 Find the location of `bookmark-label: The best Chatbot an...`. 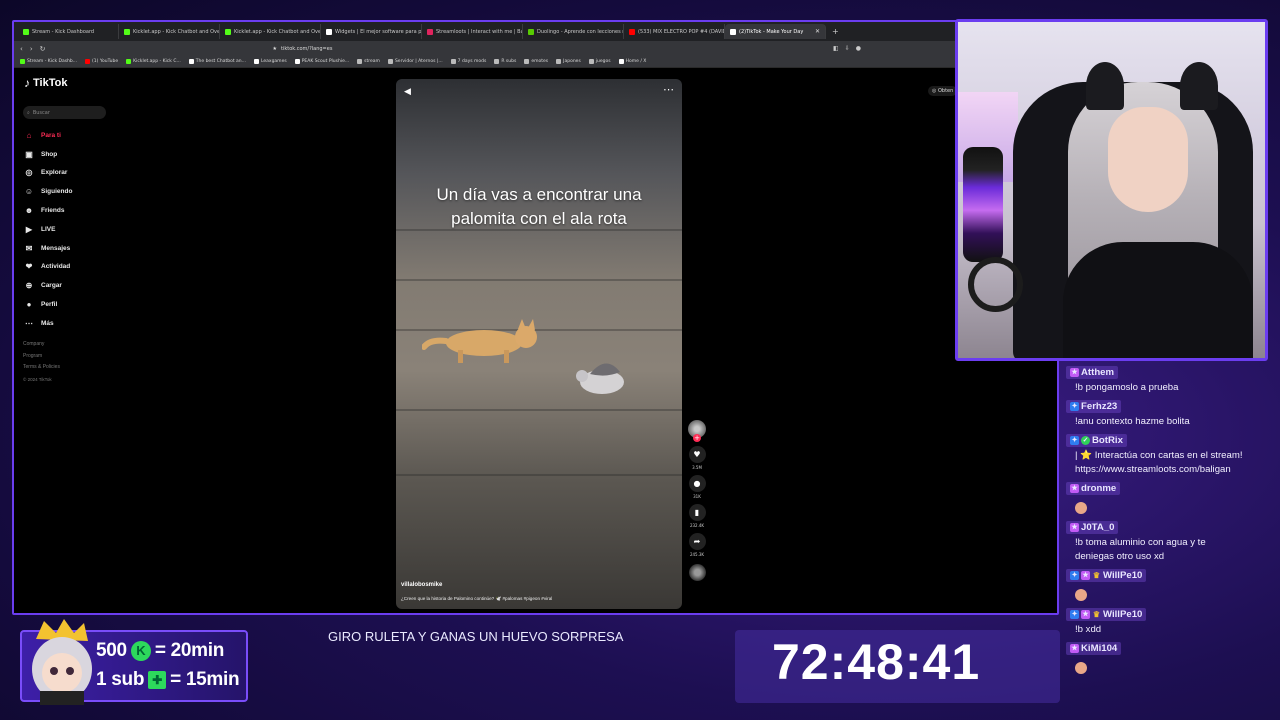

bookmark-label: The best Chatbot an... is located at coordinates (220, 61).